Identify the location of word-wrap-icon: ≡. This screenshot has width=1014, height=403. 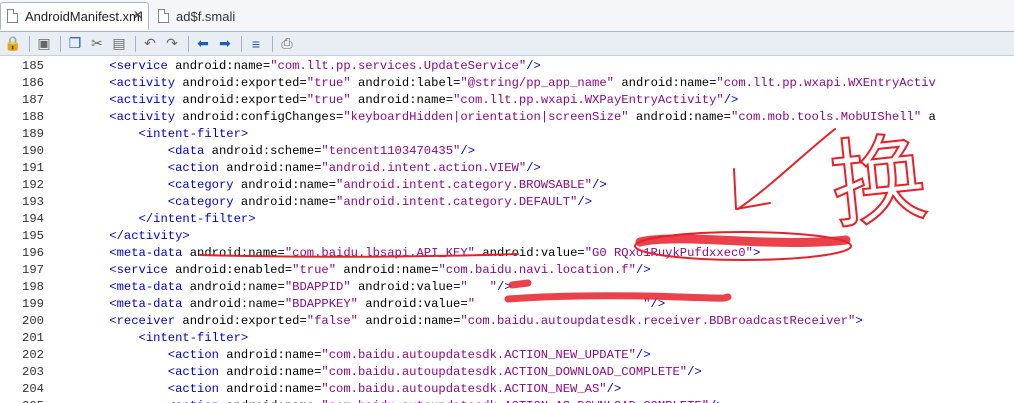
(256, 44).